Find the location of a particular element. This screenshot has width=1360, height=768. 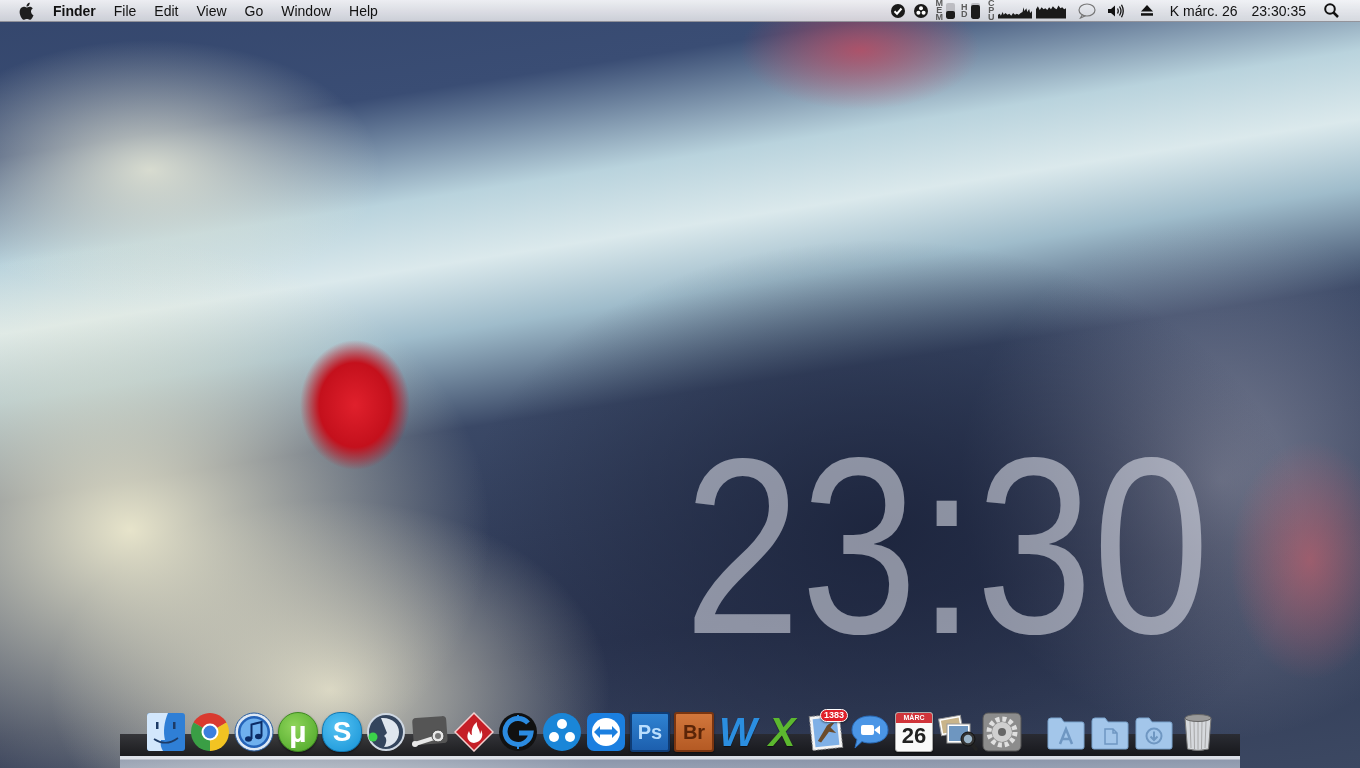

speech-bubble-icon is located at coordinates (1086, 10).